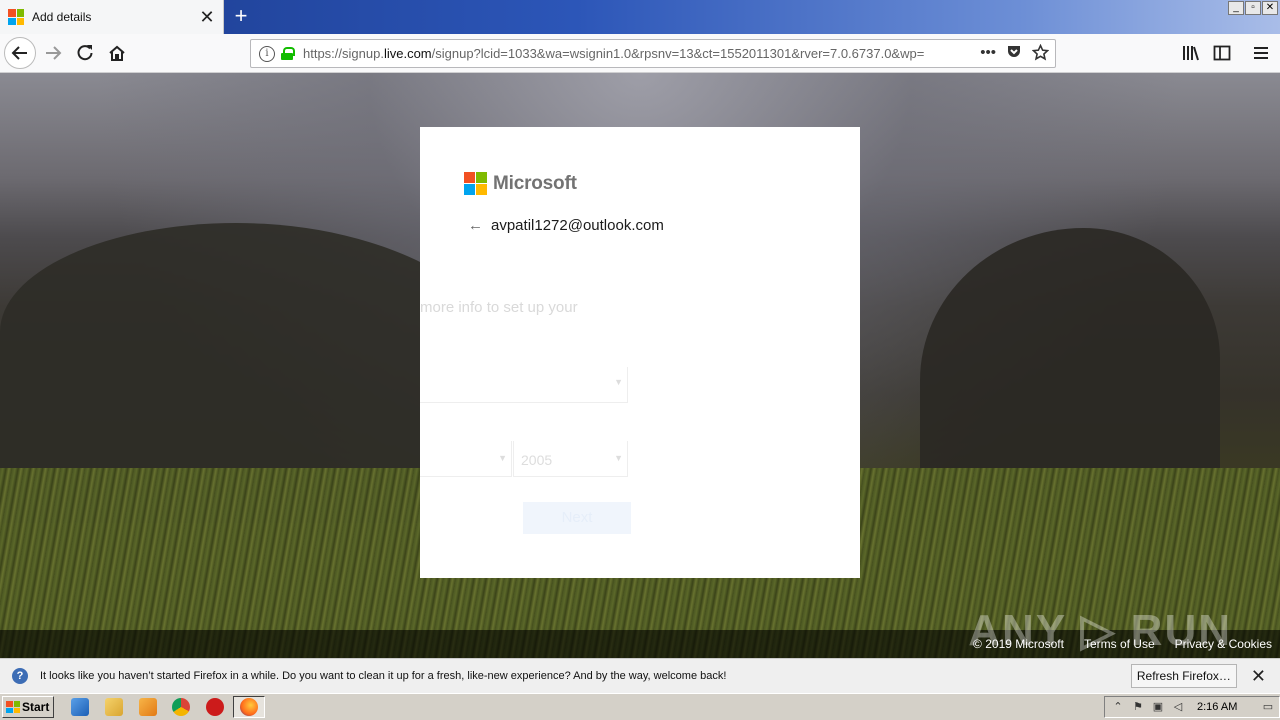 The width and height of the screenshot is (1280, 720). What do you see at coordinates (570, 459) in the screenshot?
I see `birth-year-select: 2005 ▼` at bounding box center [570, 459].